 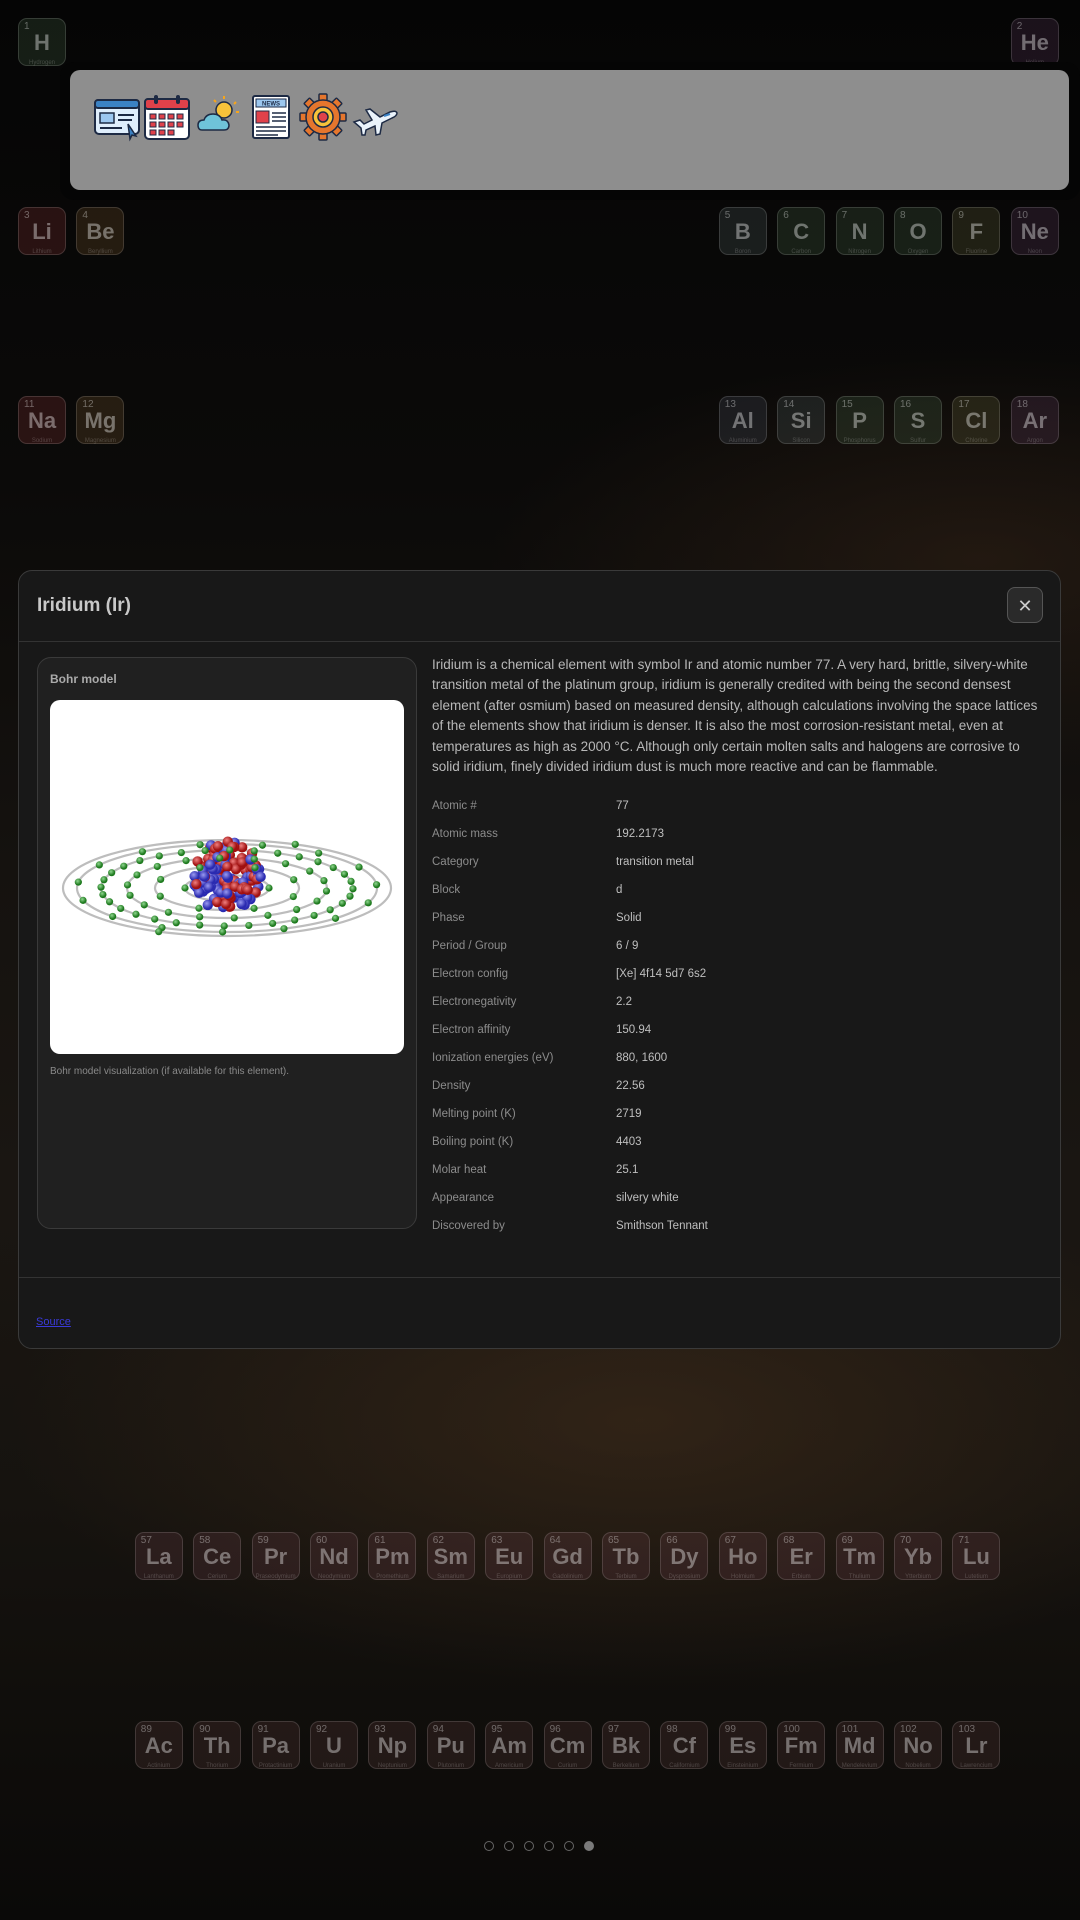 I want to click on element-tile-cf: 98 Cf Californium, so click(x=684, y=1745).